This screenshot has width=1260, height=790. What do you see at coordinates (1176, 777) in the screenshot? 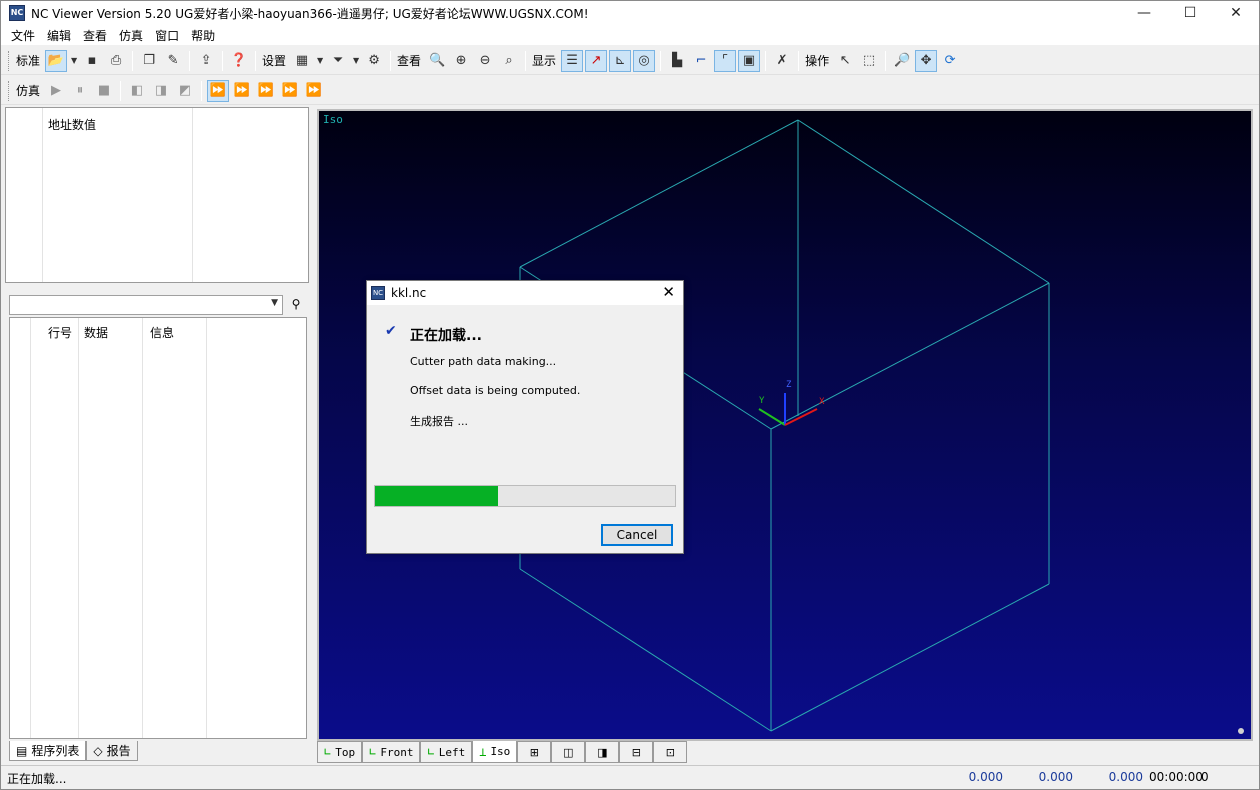
I see `status-time: 00:00:00` at bounding box center [1176, 777].